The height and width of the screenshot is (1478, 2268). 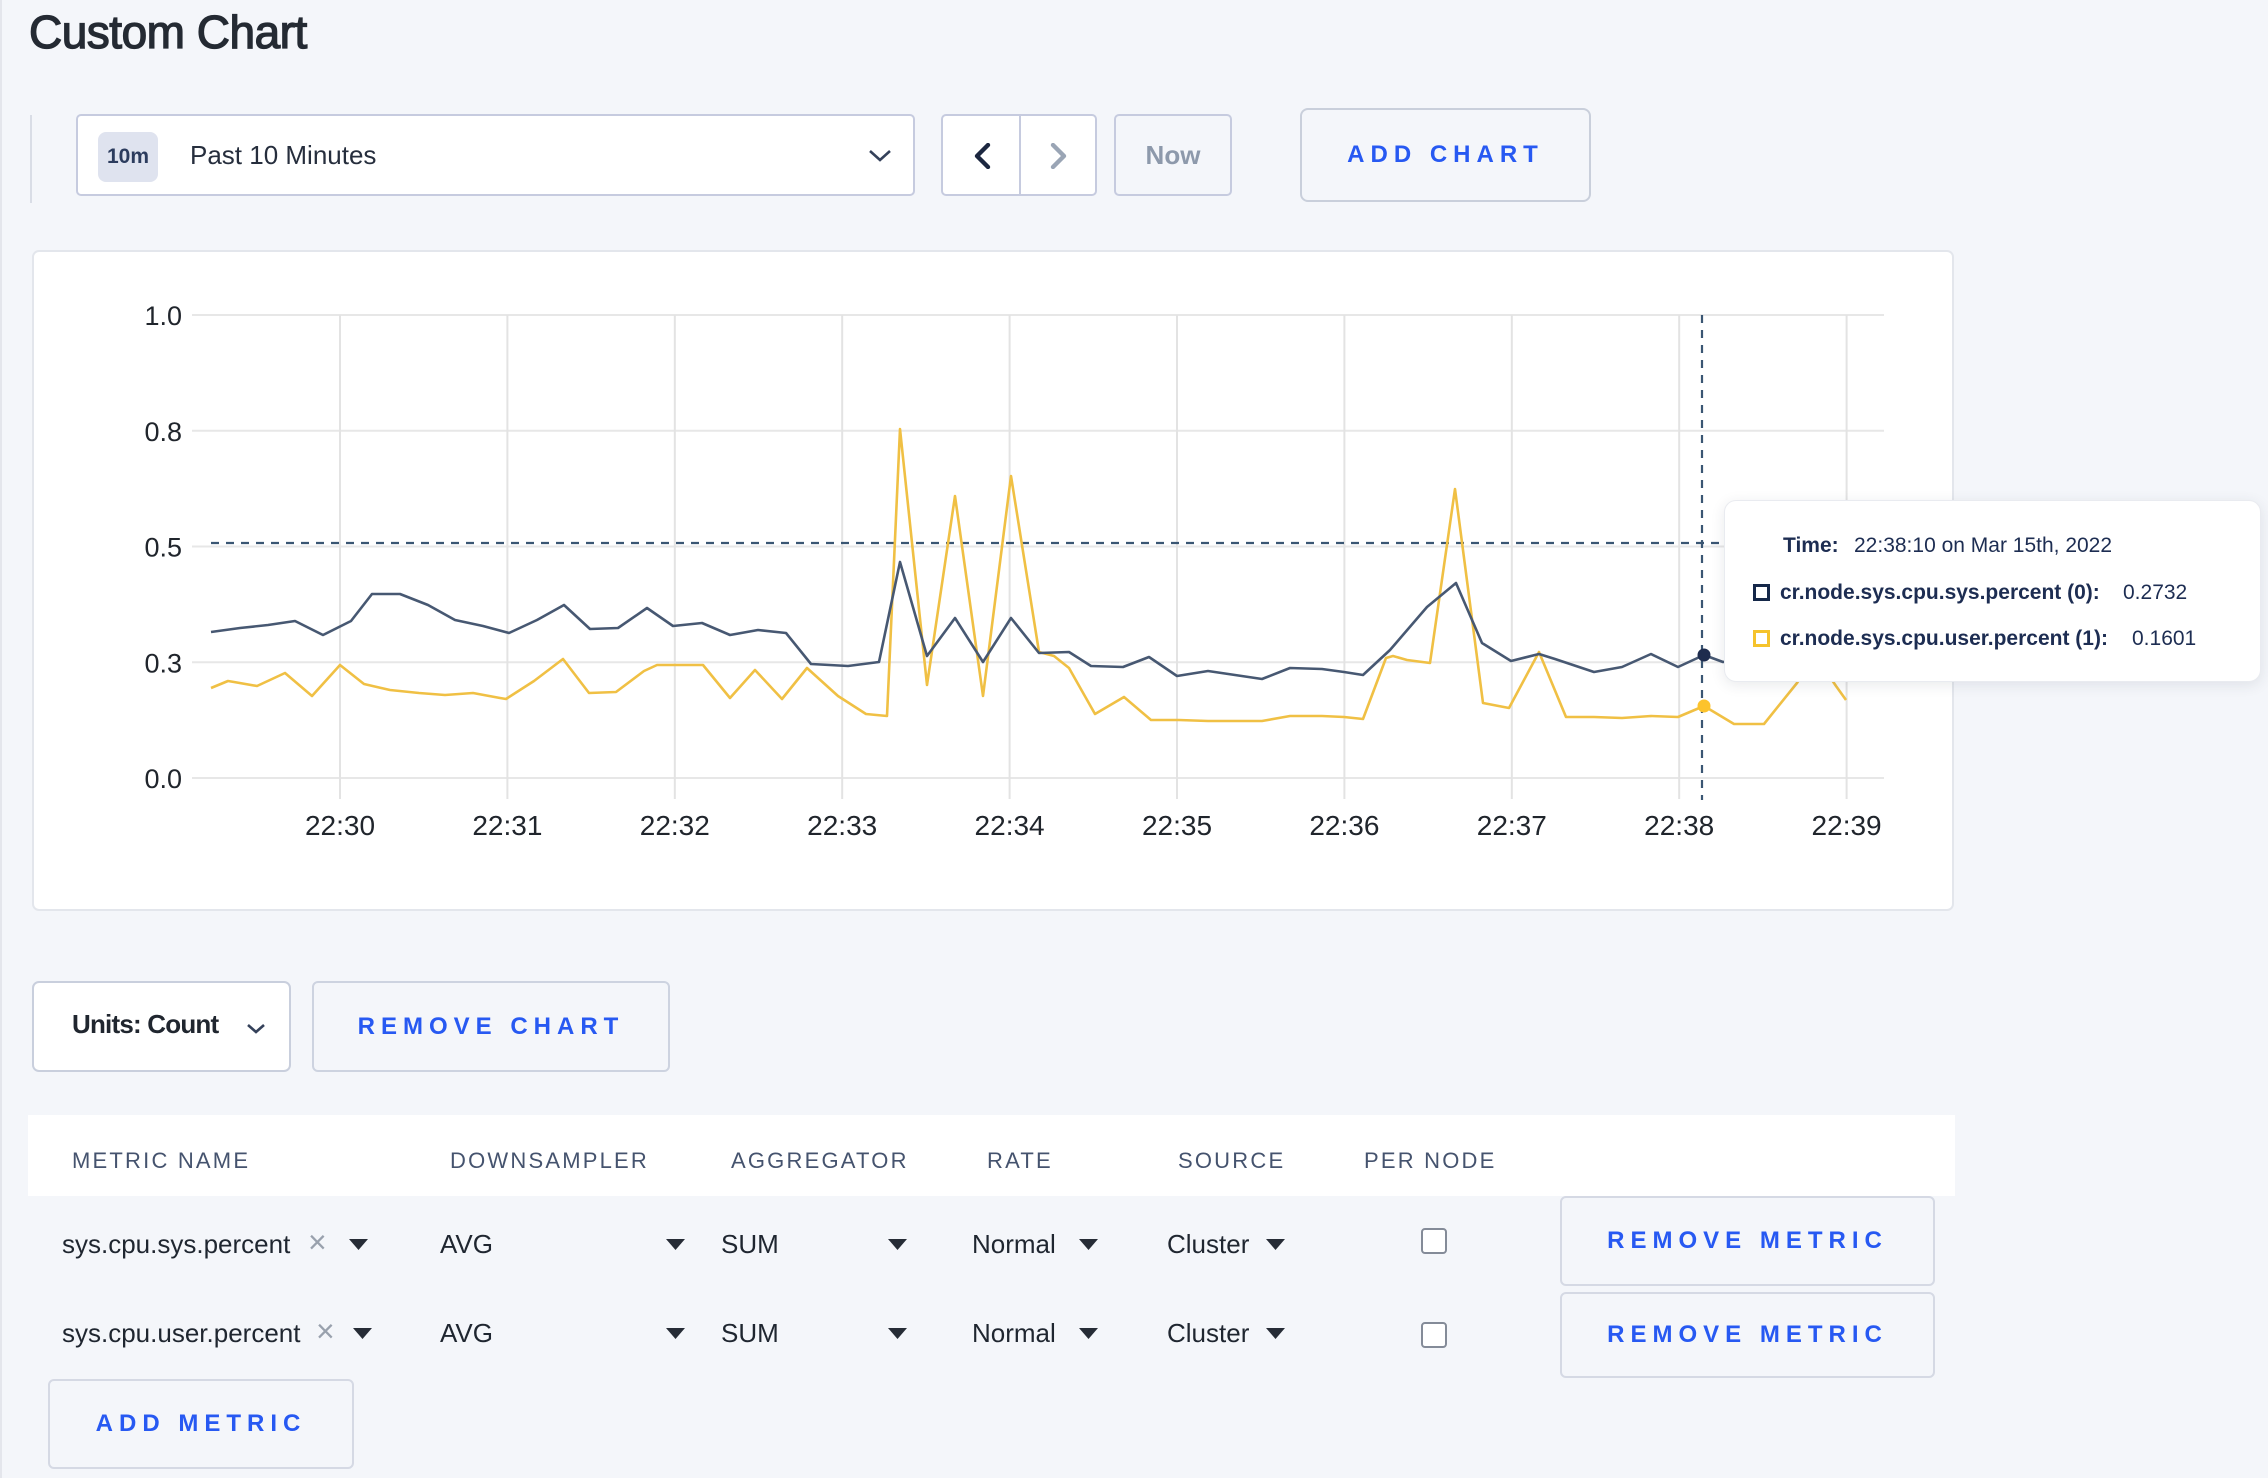 What do you see at coordinates (1010, 825) in the screenshot?
I see `svg-text: 22:34` at bounding box center [1010, 825].